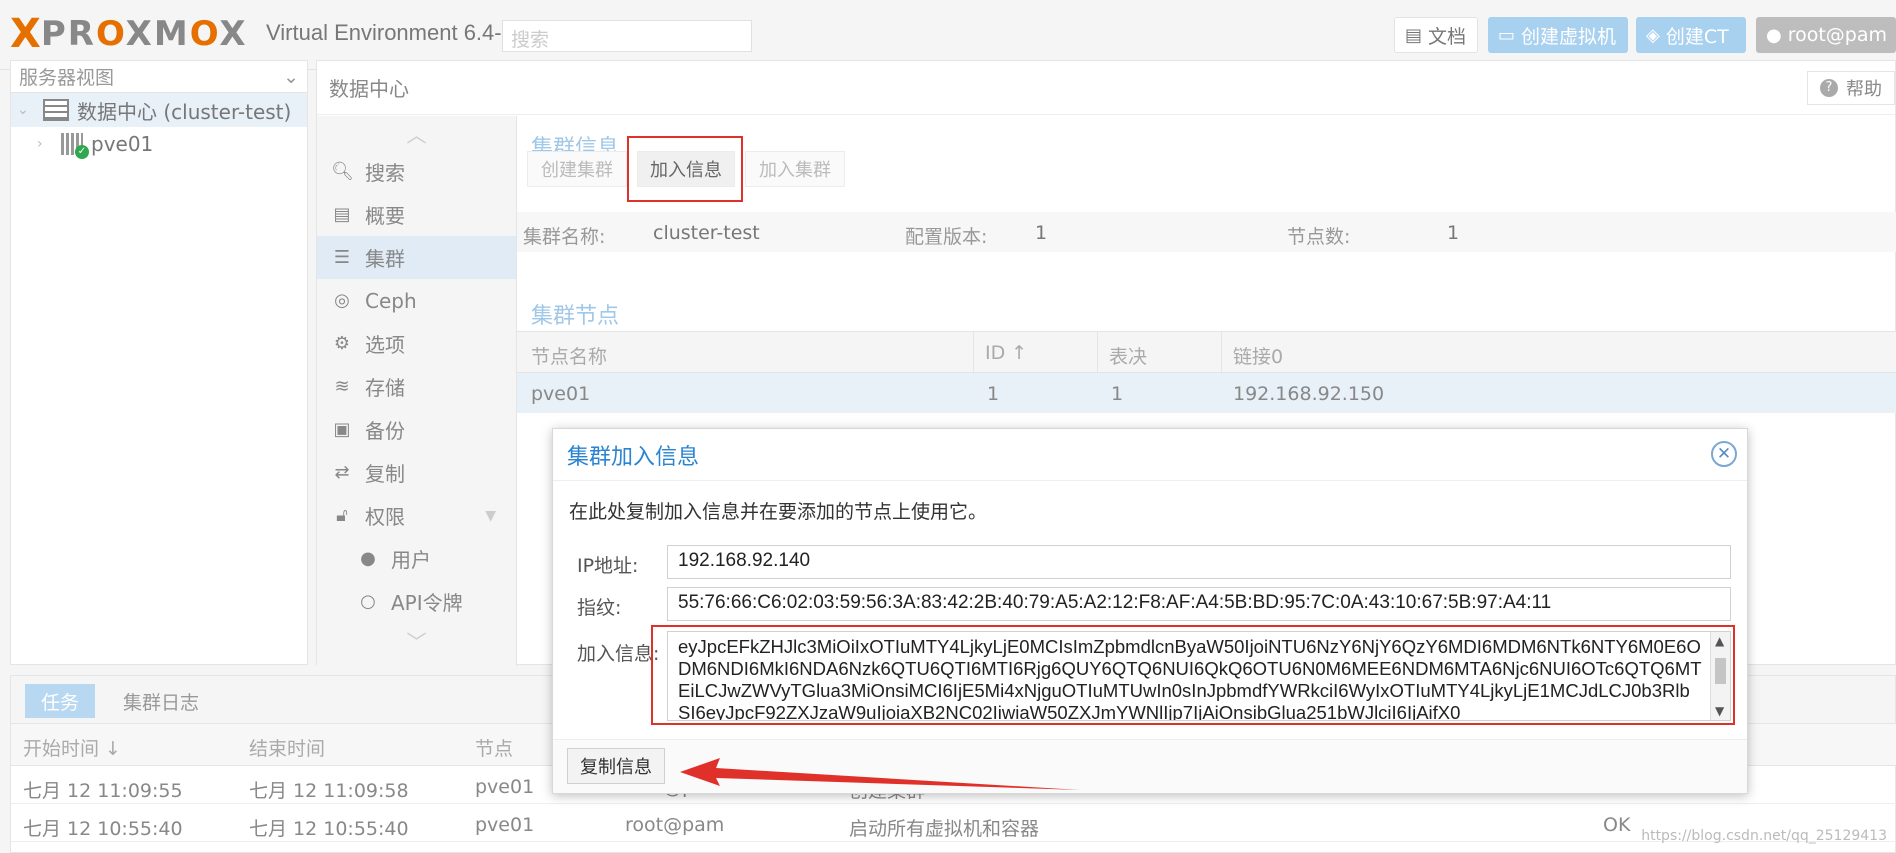 Image resolution: width=1896 pixels, height=853 pixels. Describe the element at coordinates (159, 362) in the screenshot. I see `resource-tree: 服务器视图 ⌄ ⌄ 数据中心 (cluster-test) › ✓ pve01` at that location.